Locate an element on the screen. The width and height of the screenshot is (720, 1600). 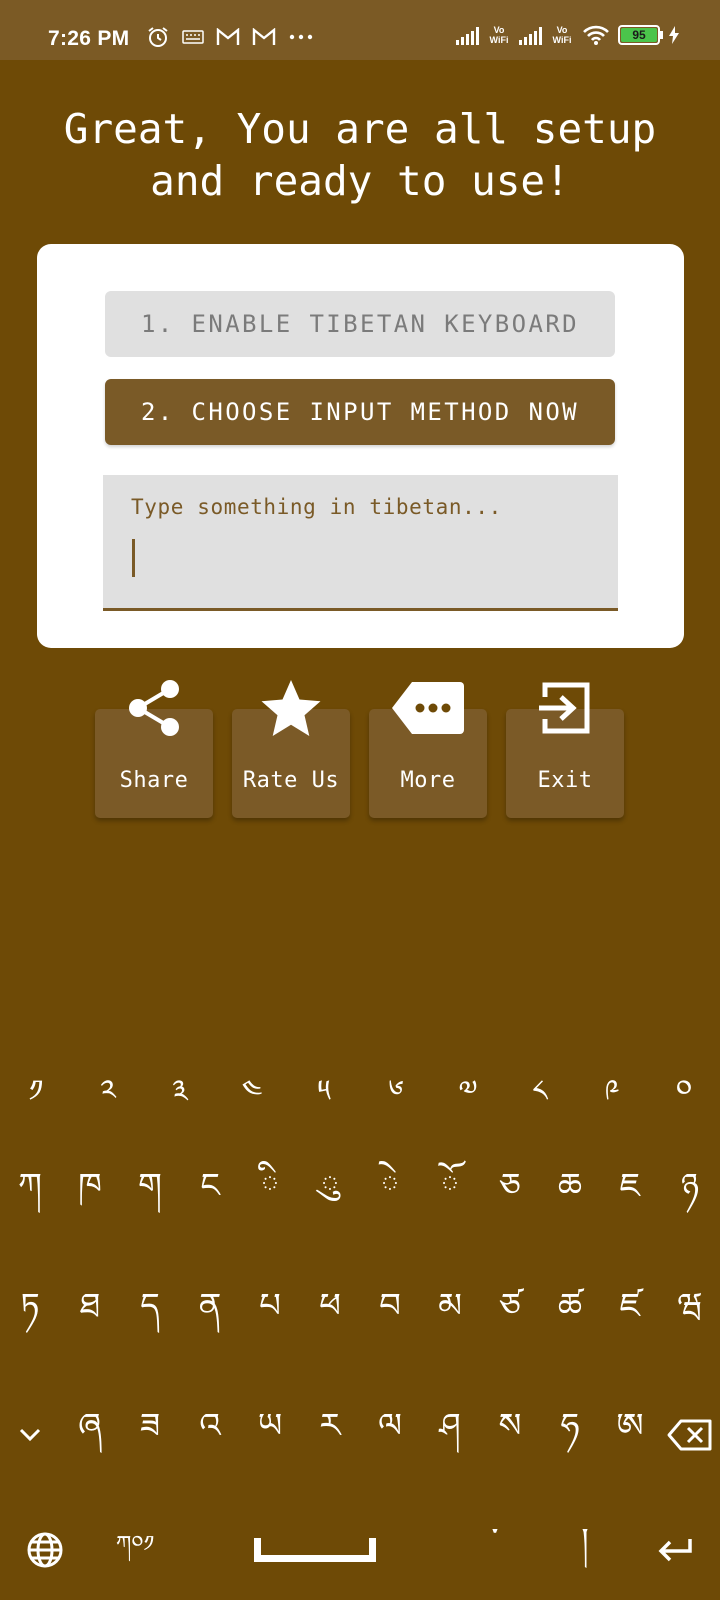
status-left-icons is located at coordinates (230, 37).